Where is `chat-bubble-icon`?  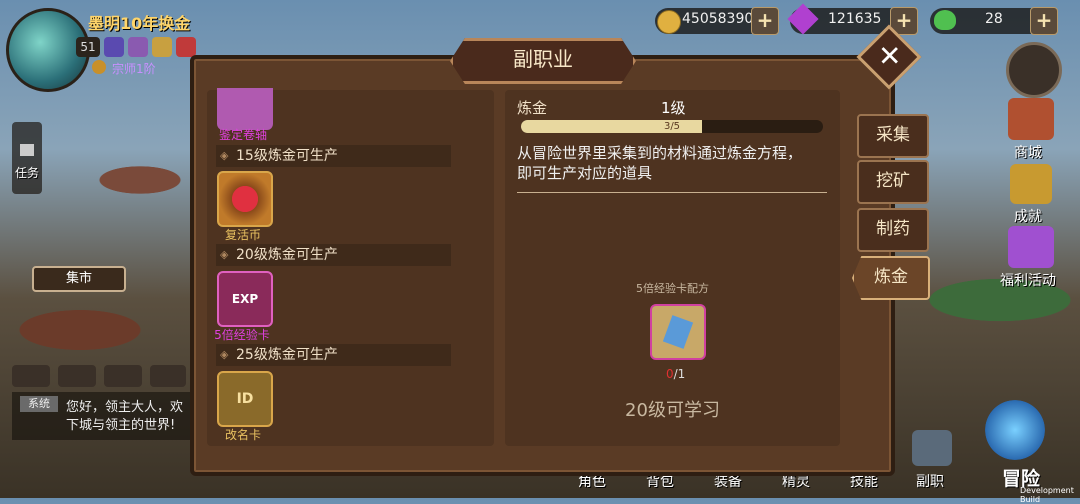 chat-bubble-icon is located at coordinates (31, 376).